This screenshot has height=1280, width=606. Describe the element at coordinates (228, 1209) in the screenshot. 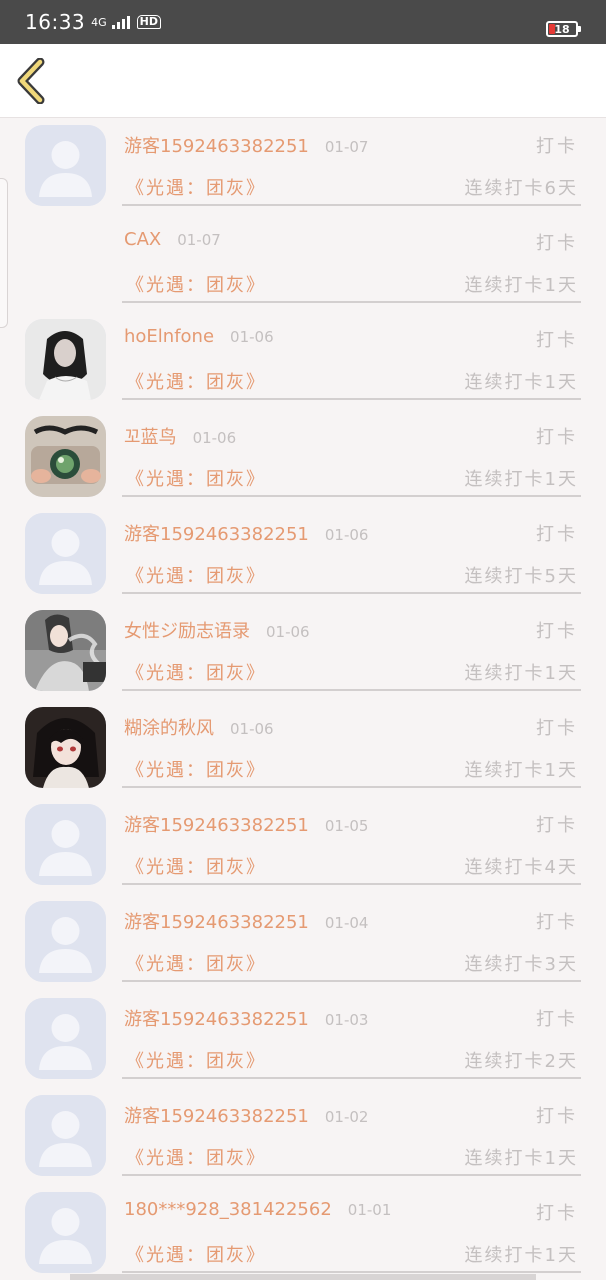

I see `user-name: 180***928_381422562` at that location.